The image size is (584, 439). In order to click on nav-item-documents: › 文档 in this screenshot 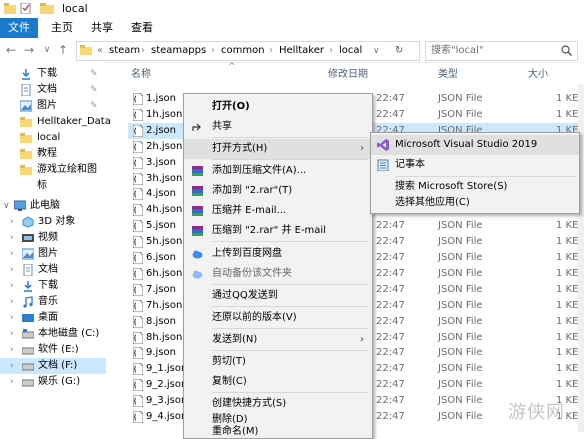, I will do `click(53, 270)`.